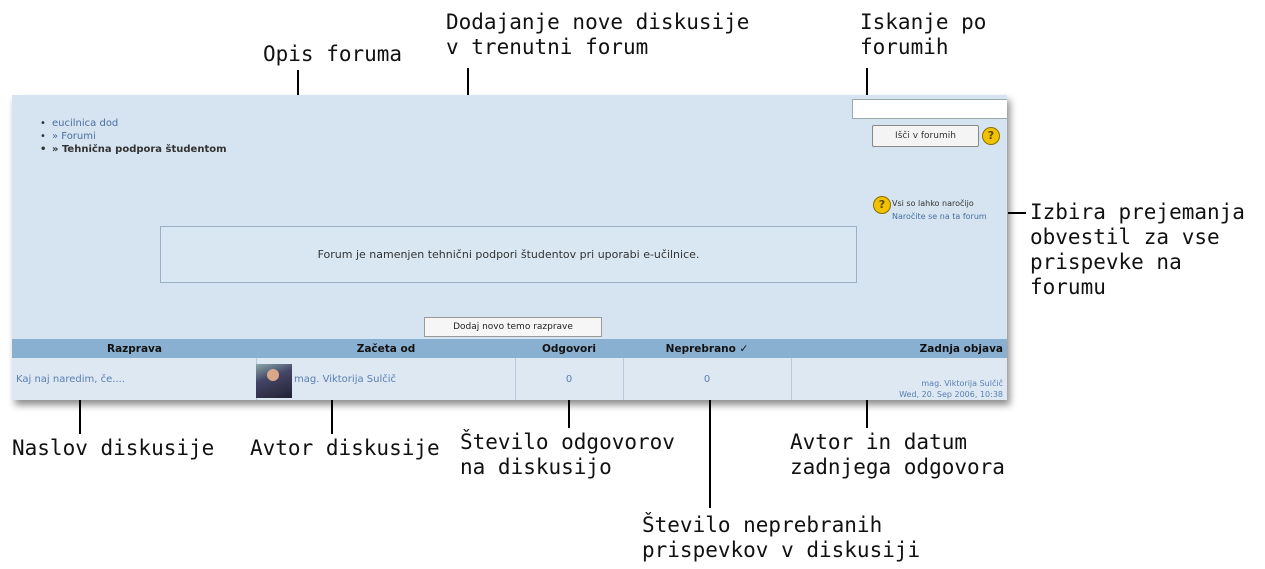 This screenshot has height=569, width=1265. Describe the element at coordinates (762, 525) in the screenshot. I see `annotation-neprebrani-1: Število neprebranih` at that location.